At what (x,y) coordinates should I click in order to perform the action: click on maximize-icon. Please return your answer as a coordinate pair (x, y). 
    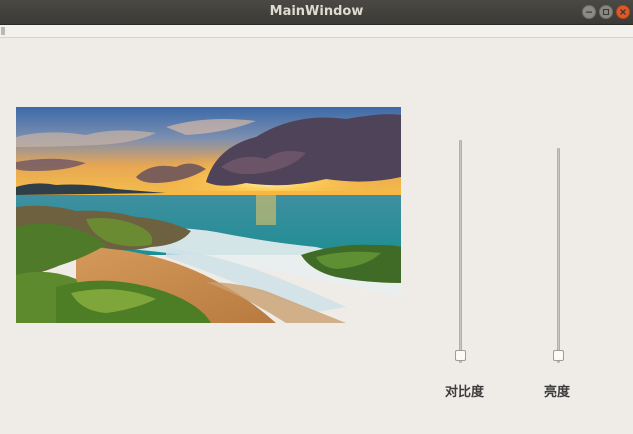
    Looking at the image, I should click on (606, 12).